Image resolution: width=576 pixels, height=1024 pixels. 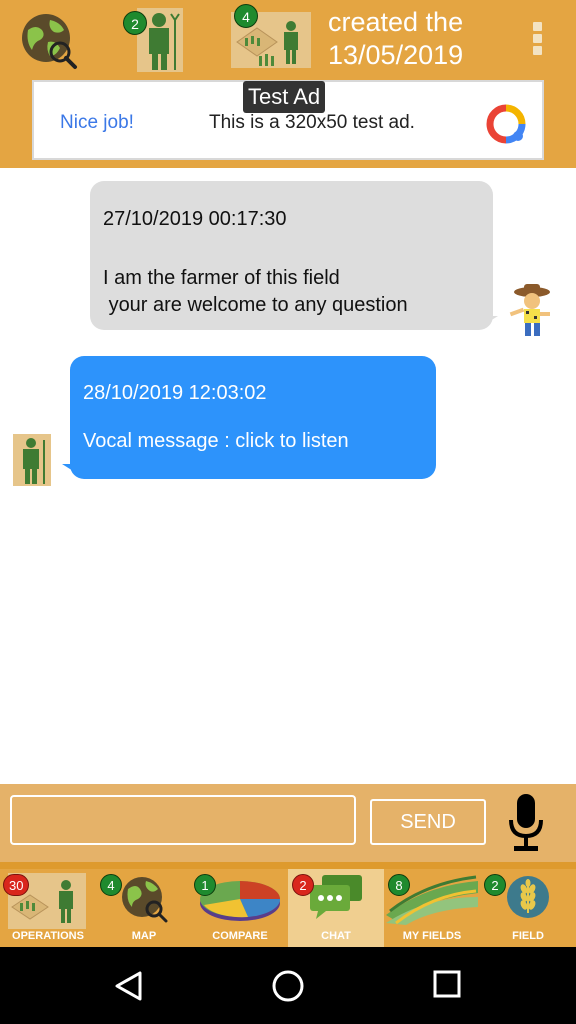 I want to click on ad-body-text: This is a 320x50 test ad., so click(x=312, y=122).